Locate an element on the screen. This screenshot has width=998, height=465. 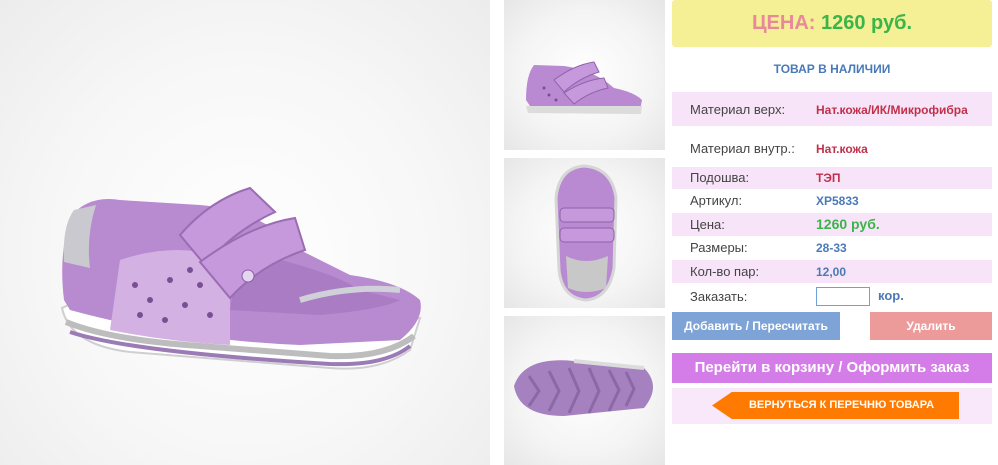
spec-value: Нат.кожа/ИК/Микрофибра is located at coordinates (892, 110).